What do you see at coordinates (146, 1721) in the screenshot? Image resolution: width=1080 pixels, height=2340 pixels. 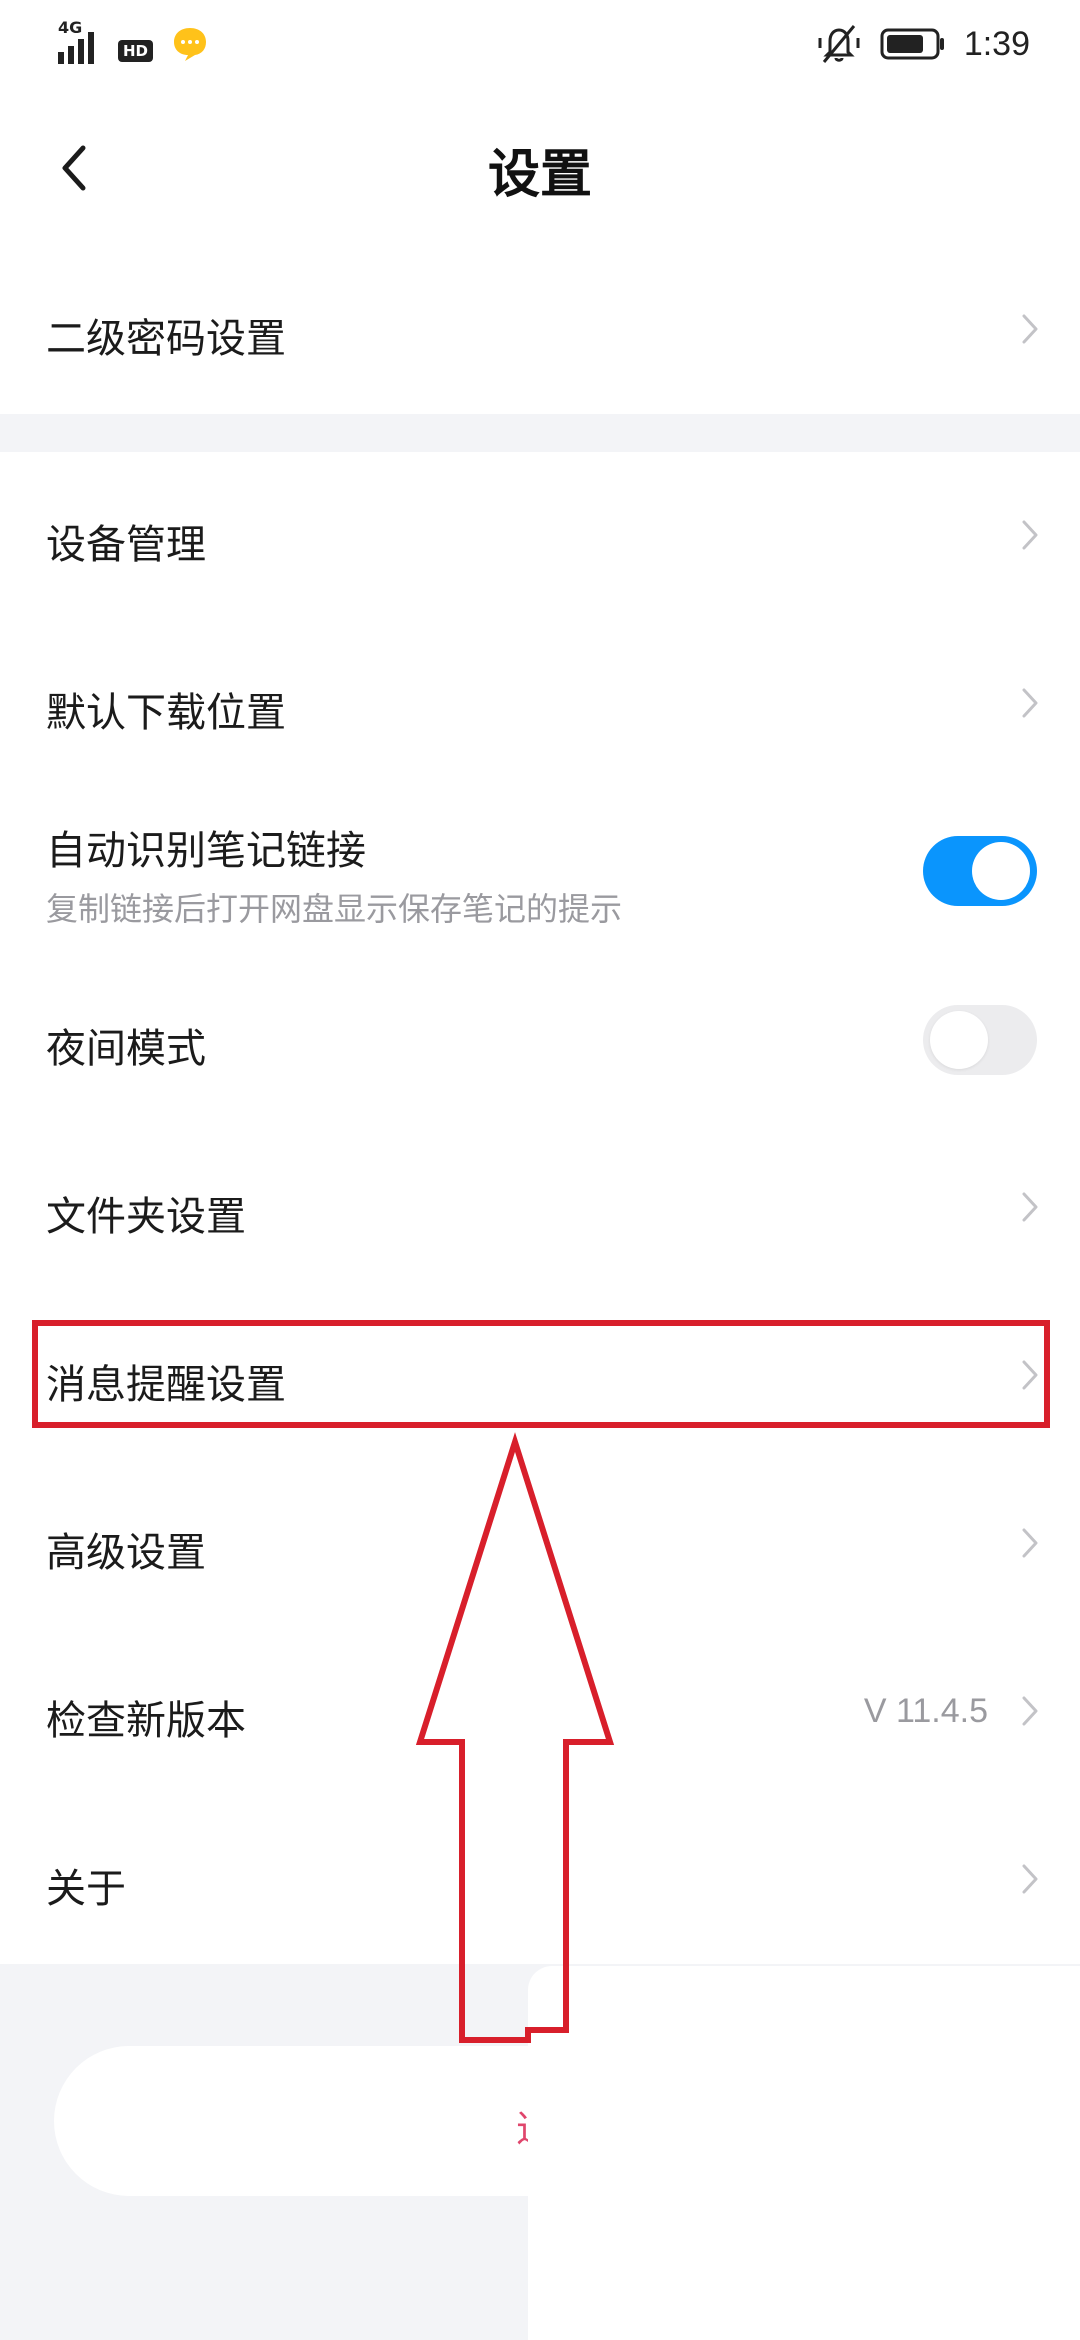 I see `check-new-version-label: 检查新版本` at bounding box center [146, 1721].